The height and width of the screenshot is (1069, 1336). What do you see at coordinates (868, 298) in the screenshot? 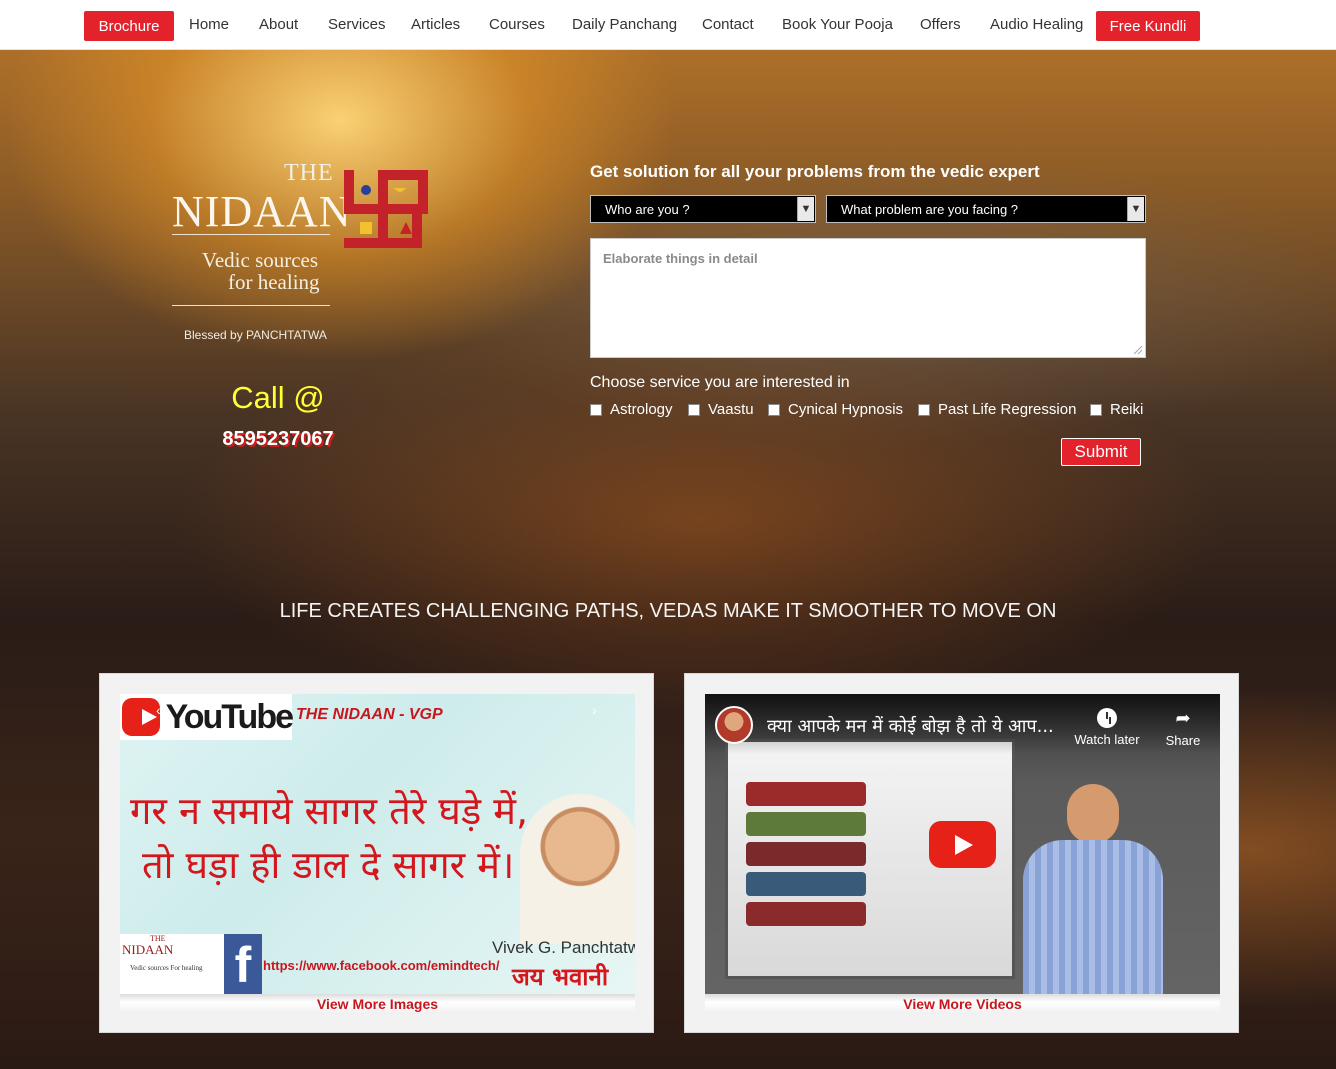
I see `detail-textarea: Elaborate things in detail` at bounding box center [868, 298].